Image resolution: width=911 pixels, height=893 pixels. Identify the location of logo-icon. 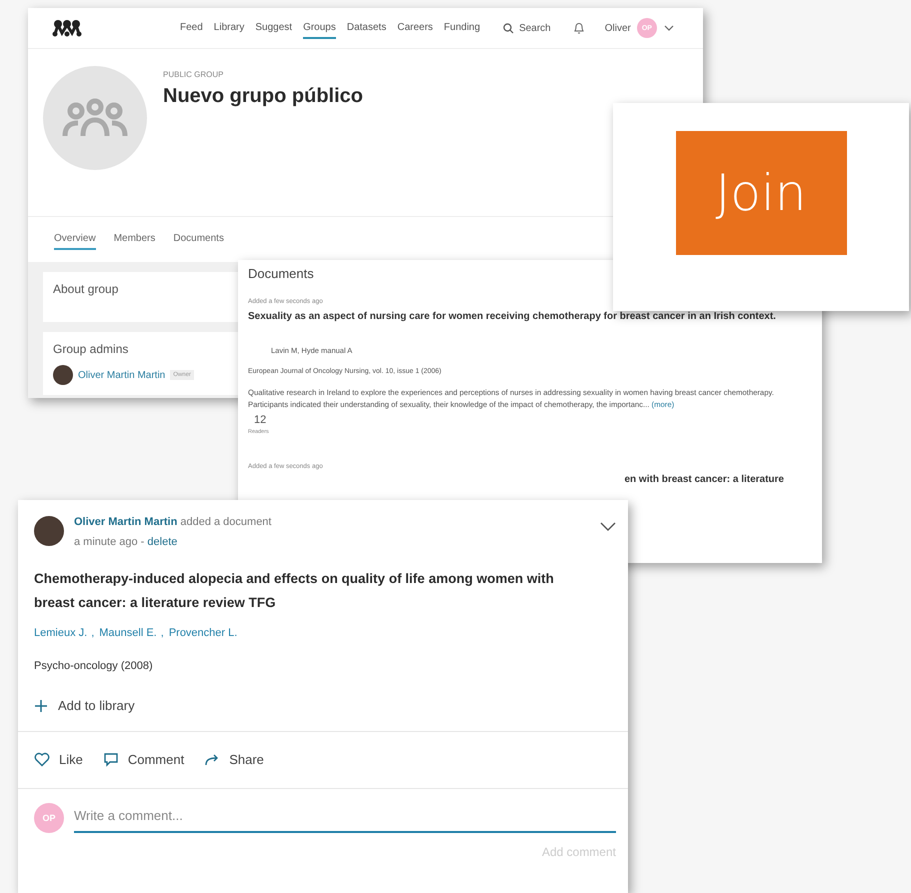
(67, 28).